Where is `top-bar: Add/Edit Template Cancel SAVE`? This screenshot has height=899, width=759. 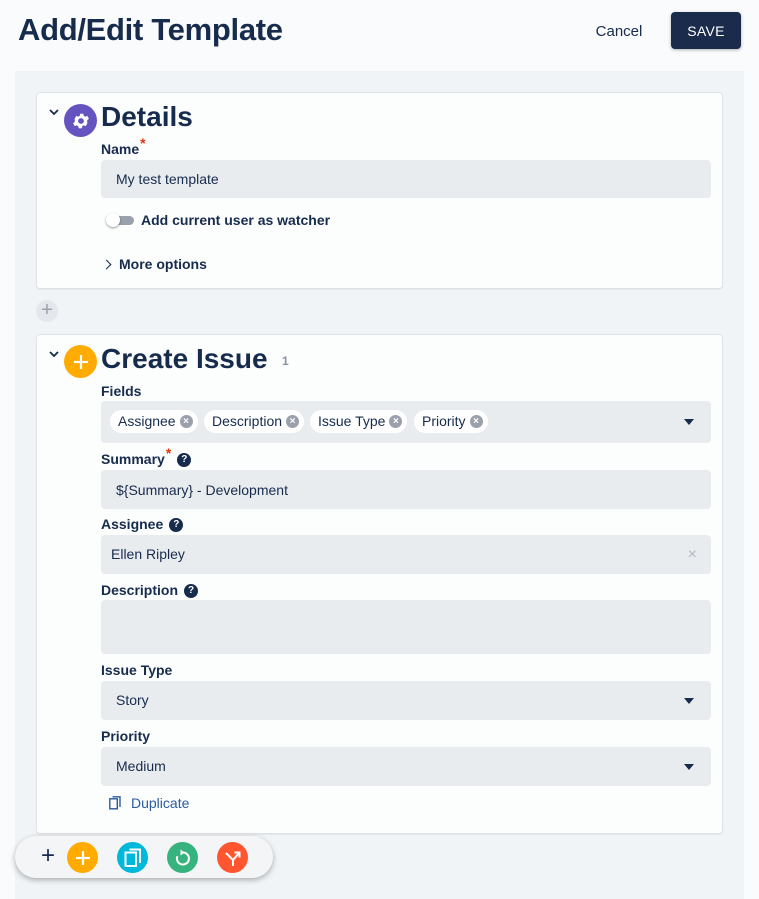
top-bar: Add/Edit Template Cancel SAVE is located at coordinates (379, 32).